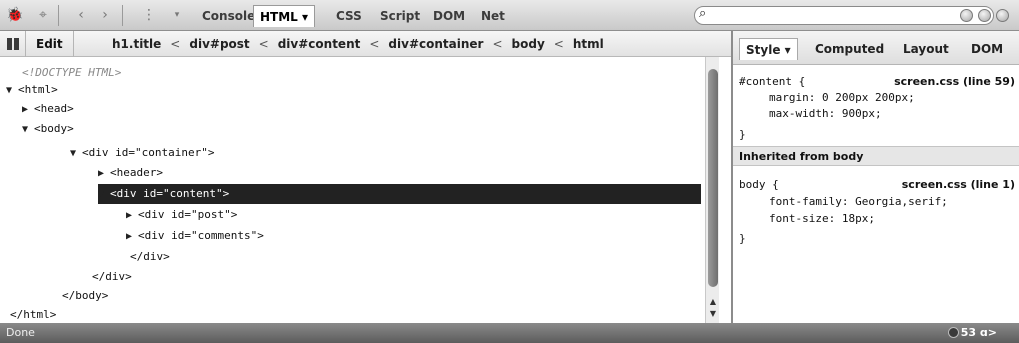 The height and width of the screenshot is (343, 1019). I want to click on tree-node-post: ▶ <div id="post">, so click(181, 215).